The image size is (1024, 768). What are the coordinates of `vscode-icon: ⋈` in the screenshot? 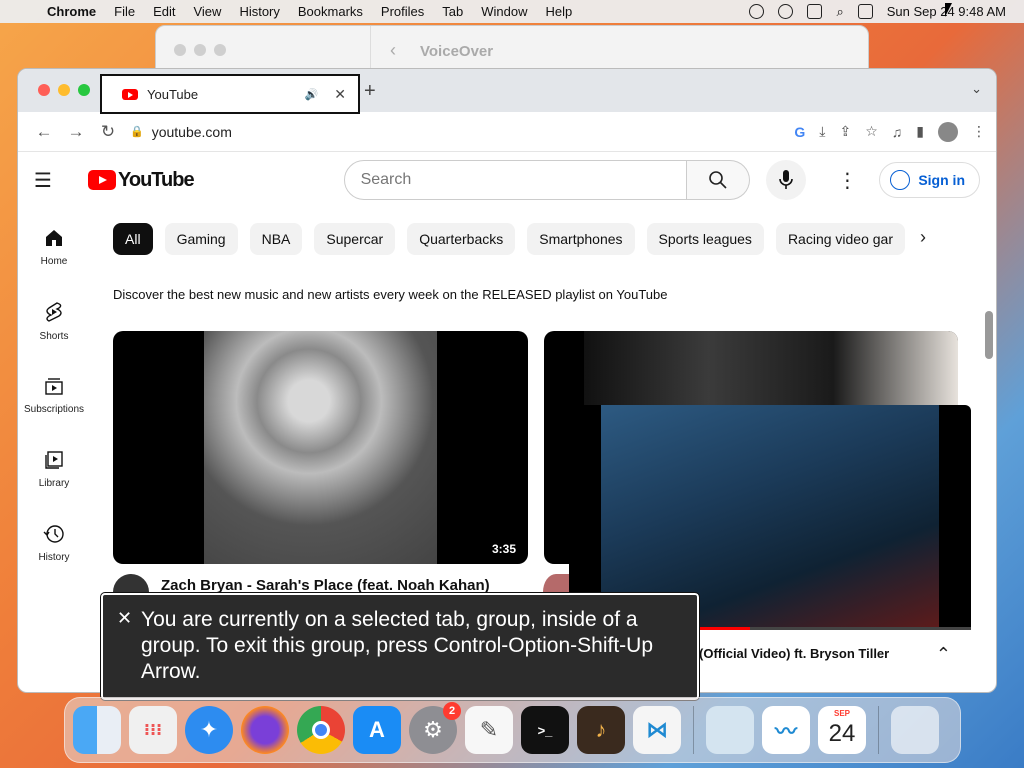 It's located at (657, 730).